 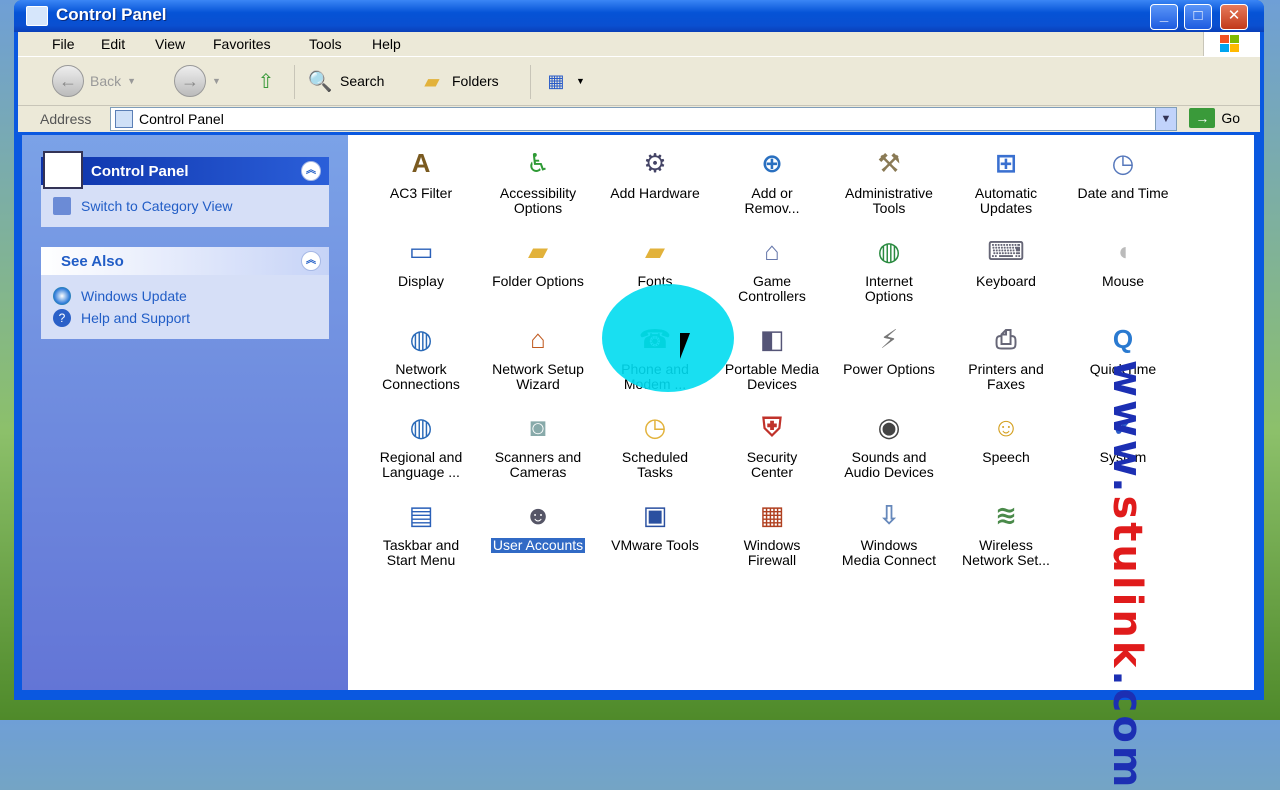 I want to click on back-arrow-icon: ←, so click(x=68, y=81).